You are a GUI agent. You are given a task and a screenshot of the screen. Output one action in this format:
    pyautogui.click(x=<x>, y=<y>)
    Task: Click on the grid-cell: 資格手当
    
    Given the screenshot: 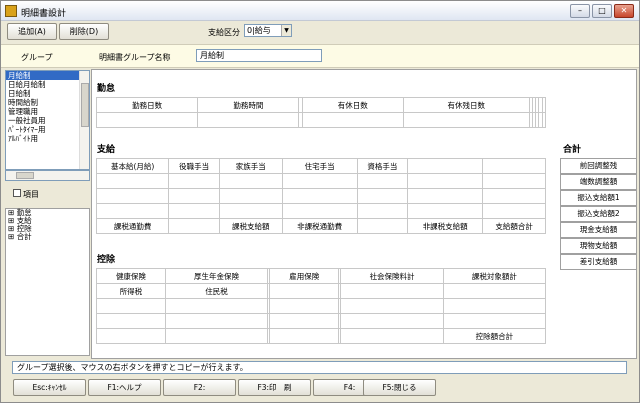 What is the action you would take?
    pyautogui.click(x=382, y=166)
    